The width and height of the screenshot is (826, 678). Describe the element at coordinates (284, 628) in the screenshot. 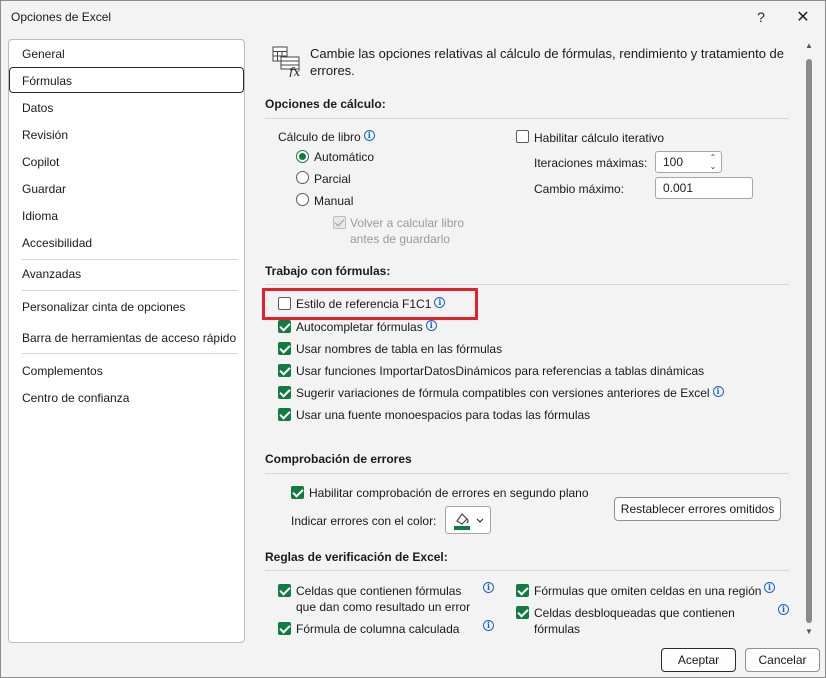

I see `rule-calculated-column-checkbox` at that location.